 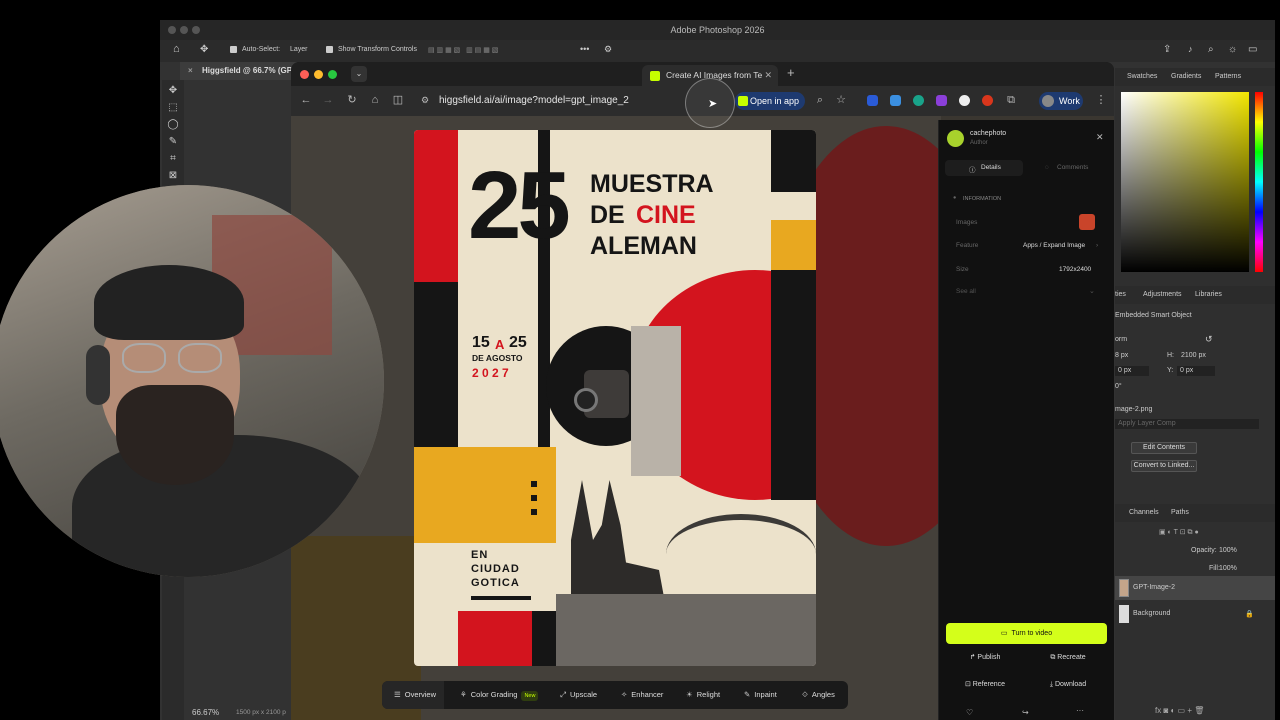 What do you see at coordinates (173, 142) in the screenshot?
I see `brush-icon: ✎` at bounding box center [173, 142].